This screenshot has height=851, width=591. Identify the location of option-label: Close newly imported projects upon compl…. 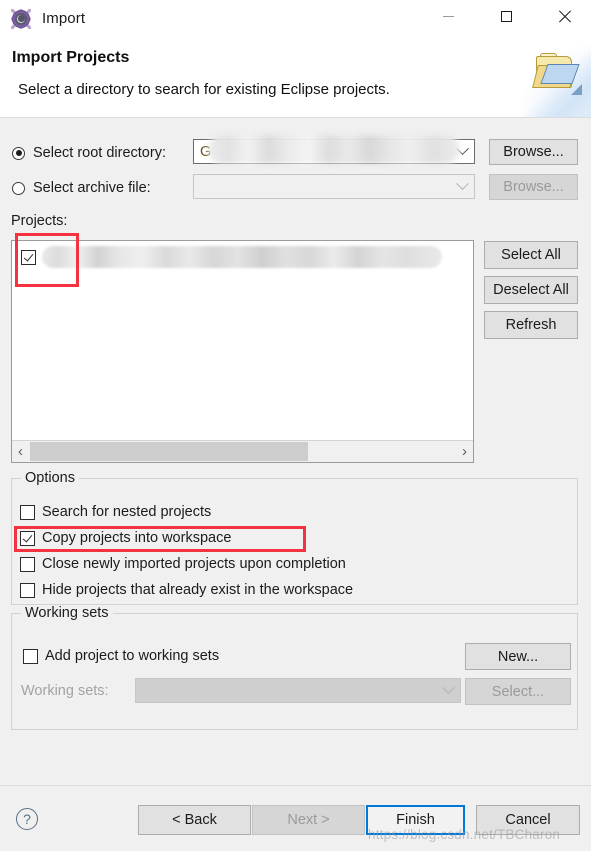
(194, 564).